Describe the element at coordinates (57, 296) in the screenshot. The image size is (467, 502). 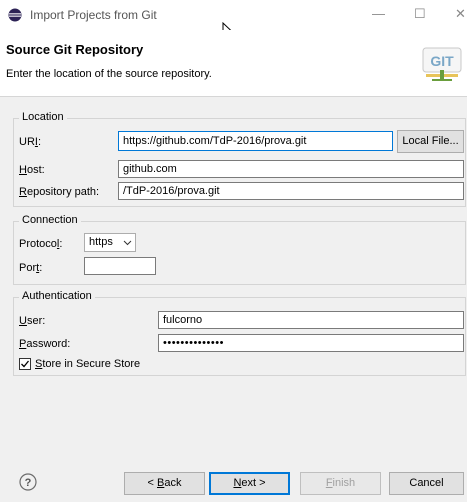
I see `authentication-group-label: Authentication` at that location.